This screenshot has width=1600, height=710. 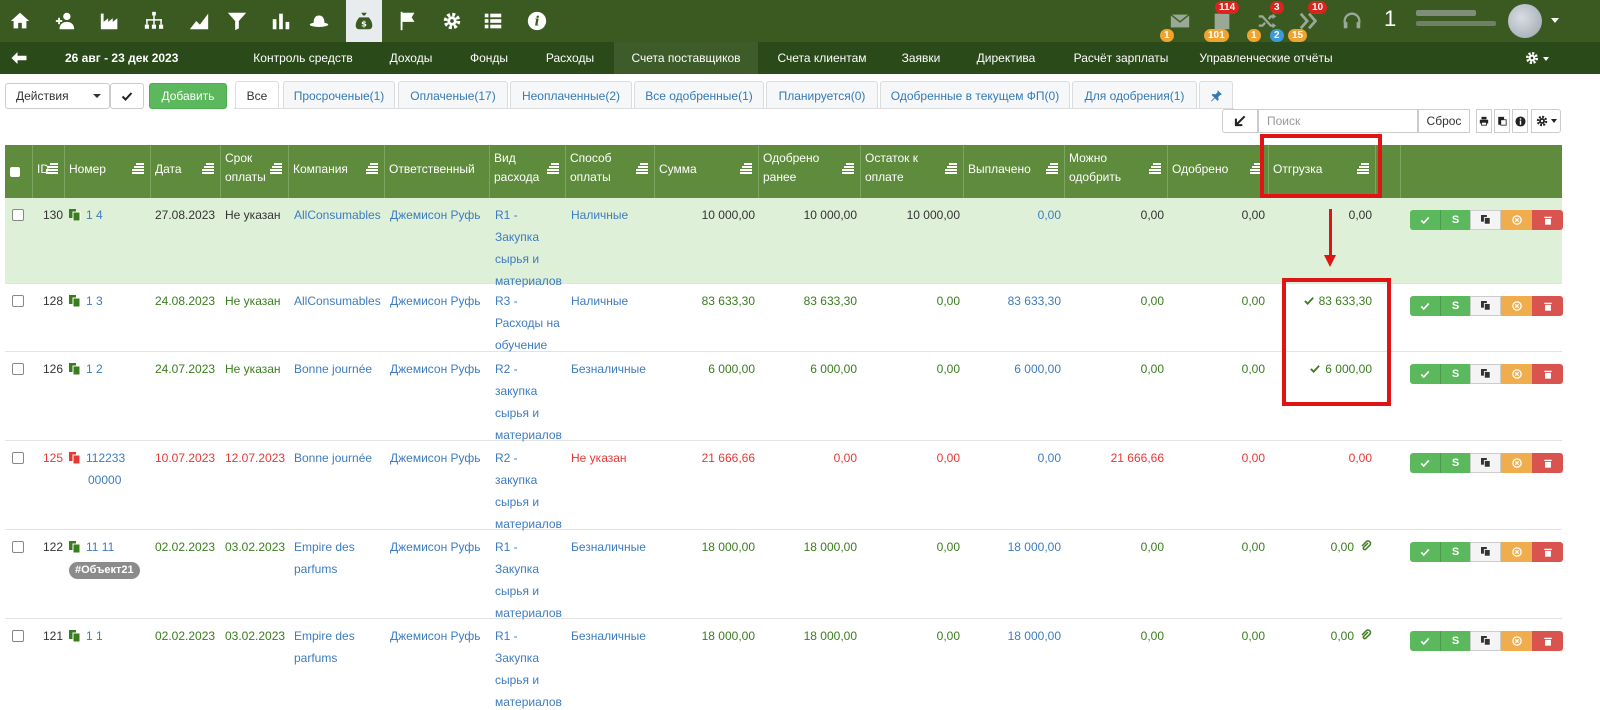 I want to click on tab-all-approved: Все одобренные(1), so click(x=699, y=95).